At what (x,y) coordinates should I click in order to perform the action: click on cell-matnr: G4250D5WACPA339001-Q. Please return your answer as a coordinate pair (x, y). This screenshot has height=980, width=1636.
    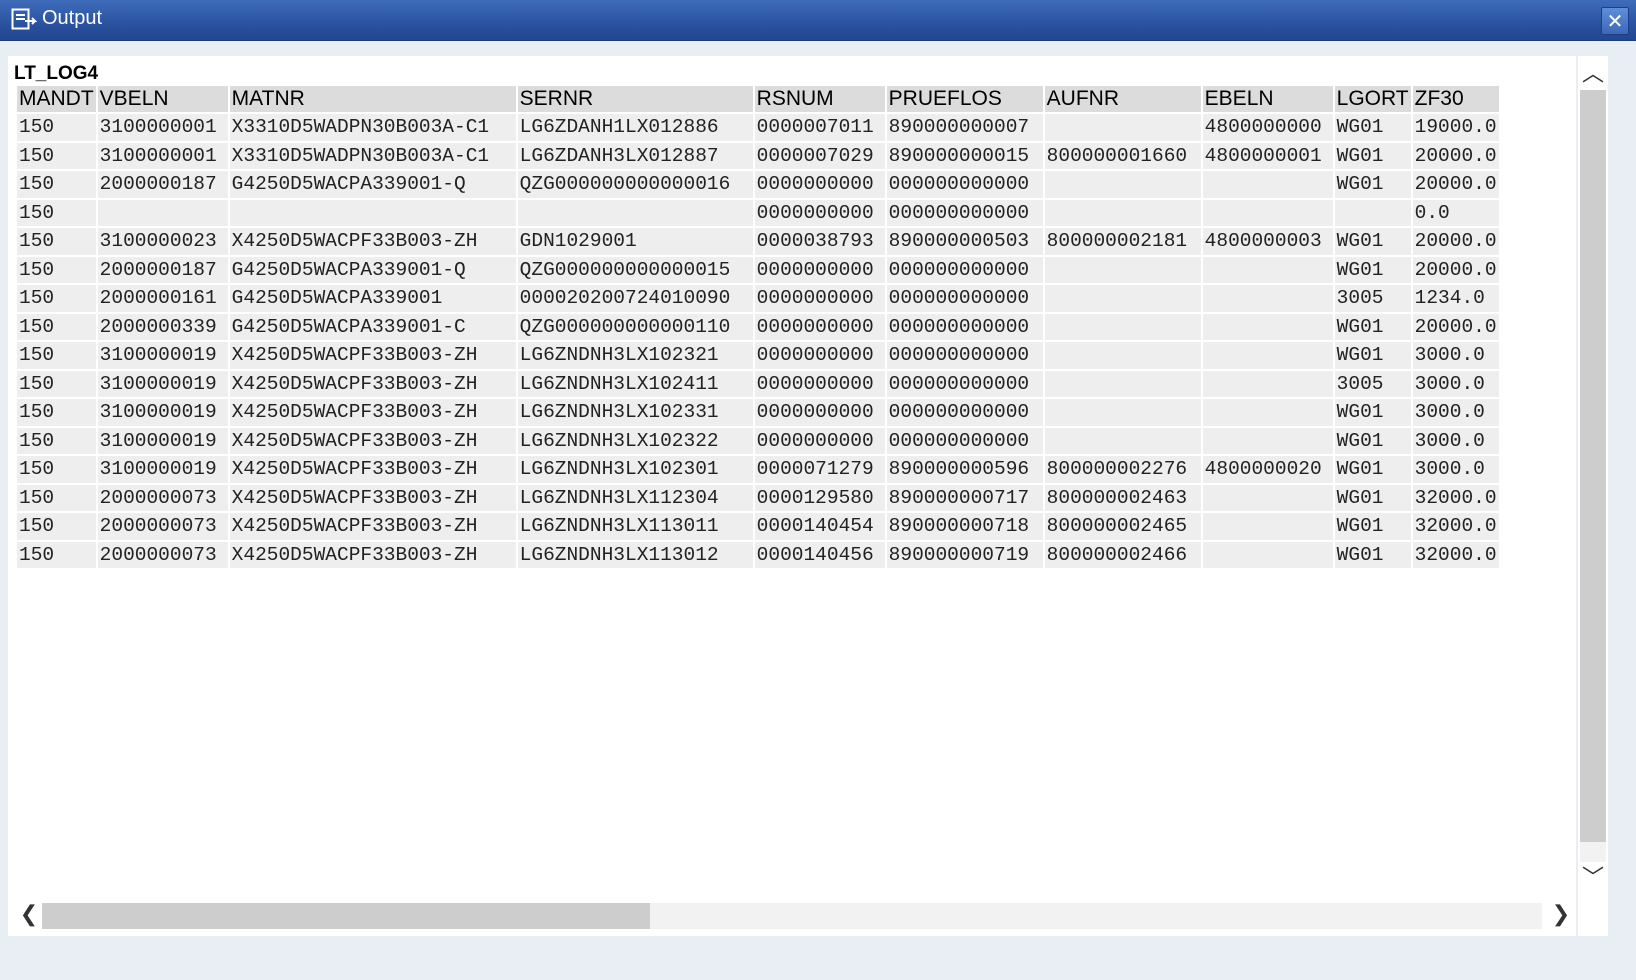
    Looking at the image, I should click on (372, 269).